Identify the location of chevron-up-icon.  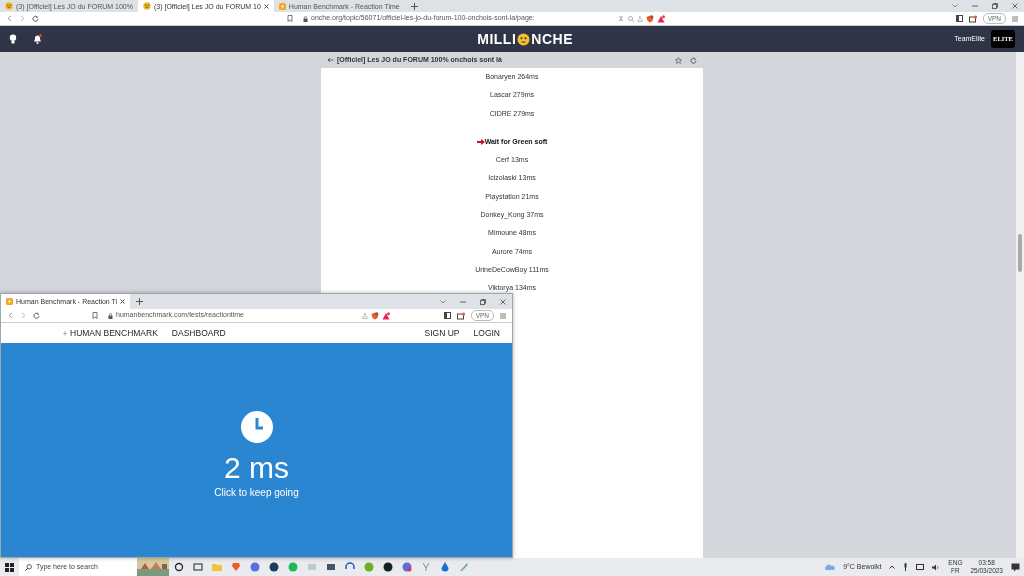
(892, 567).